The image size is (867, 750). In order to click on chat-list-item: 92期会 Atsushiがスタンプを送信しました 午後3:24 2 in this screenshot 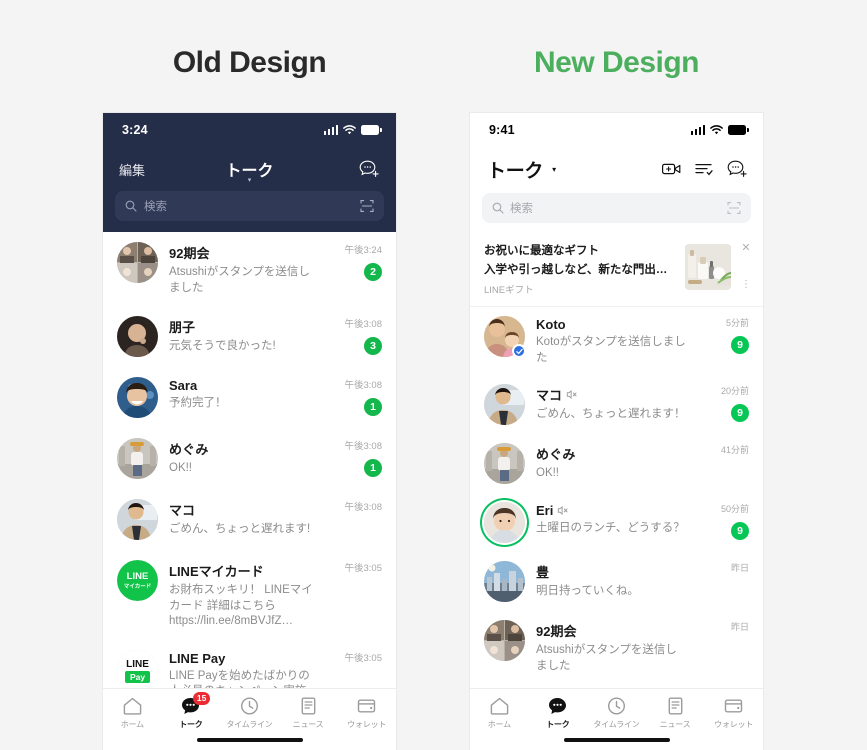, I will do `click(249, 269)`.